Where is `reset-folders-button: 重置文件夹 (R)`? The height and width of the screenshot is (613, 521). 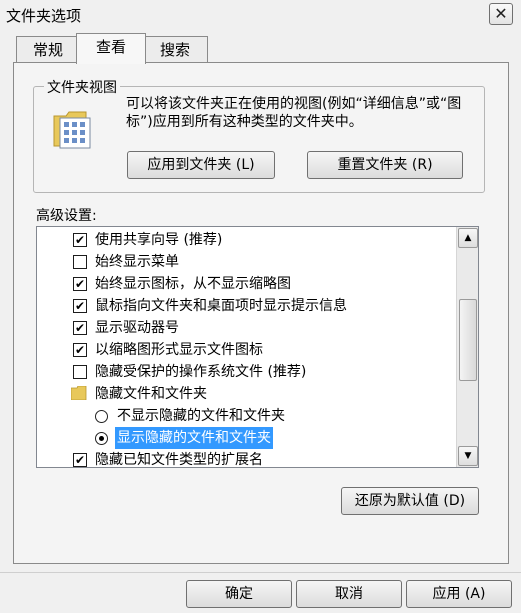 reset-folders-button: 重置文件夹 (R) is located at coordinates (385, 165).